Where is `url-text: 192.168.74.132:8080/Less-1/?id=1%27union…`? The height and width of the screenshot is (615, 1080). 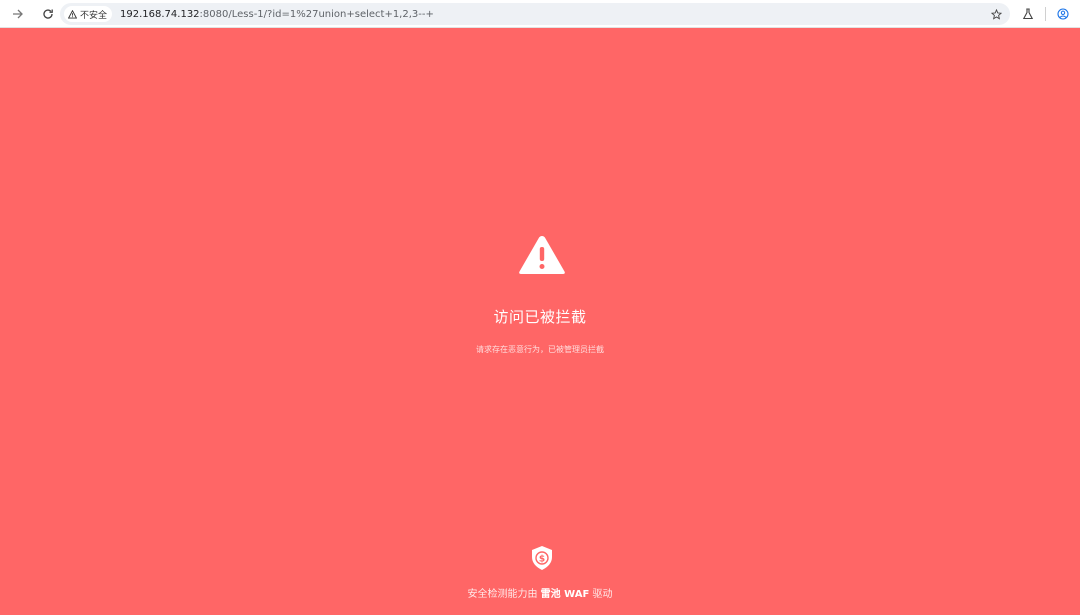
url-text: 192.168.74.132:8080/Less-1/?id=1%27union… is located at coordinates (565, 14).